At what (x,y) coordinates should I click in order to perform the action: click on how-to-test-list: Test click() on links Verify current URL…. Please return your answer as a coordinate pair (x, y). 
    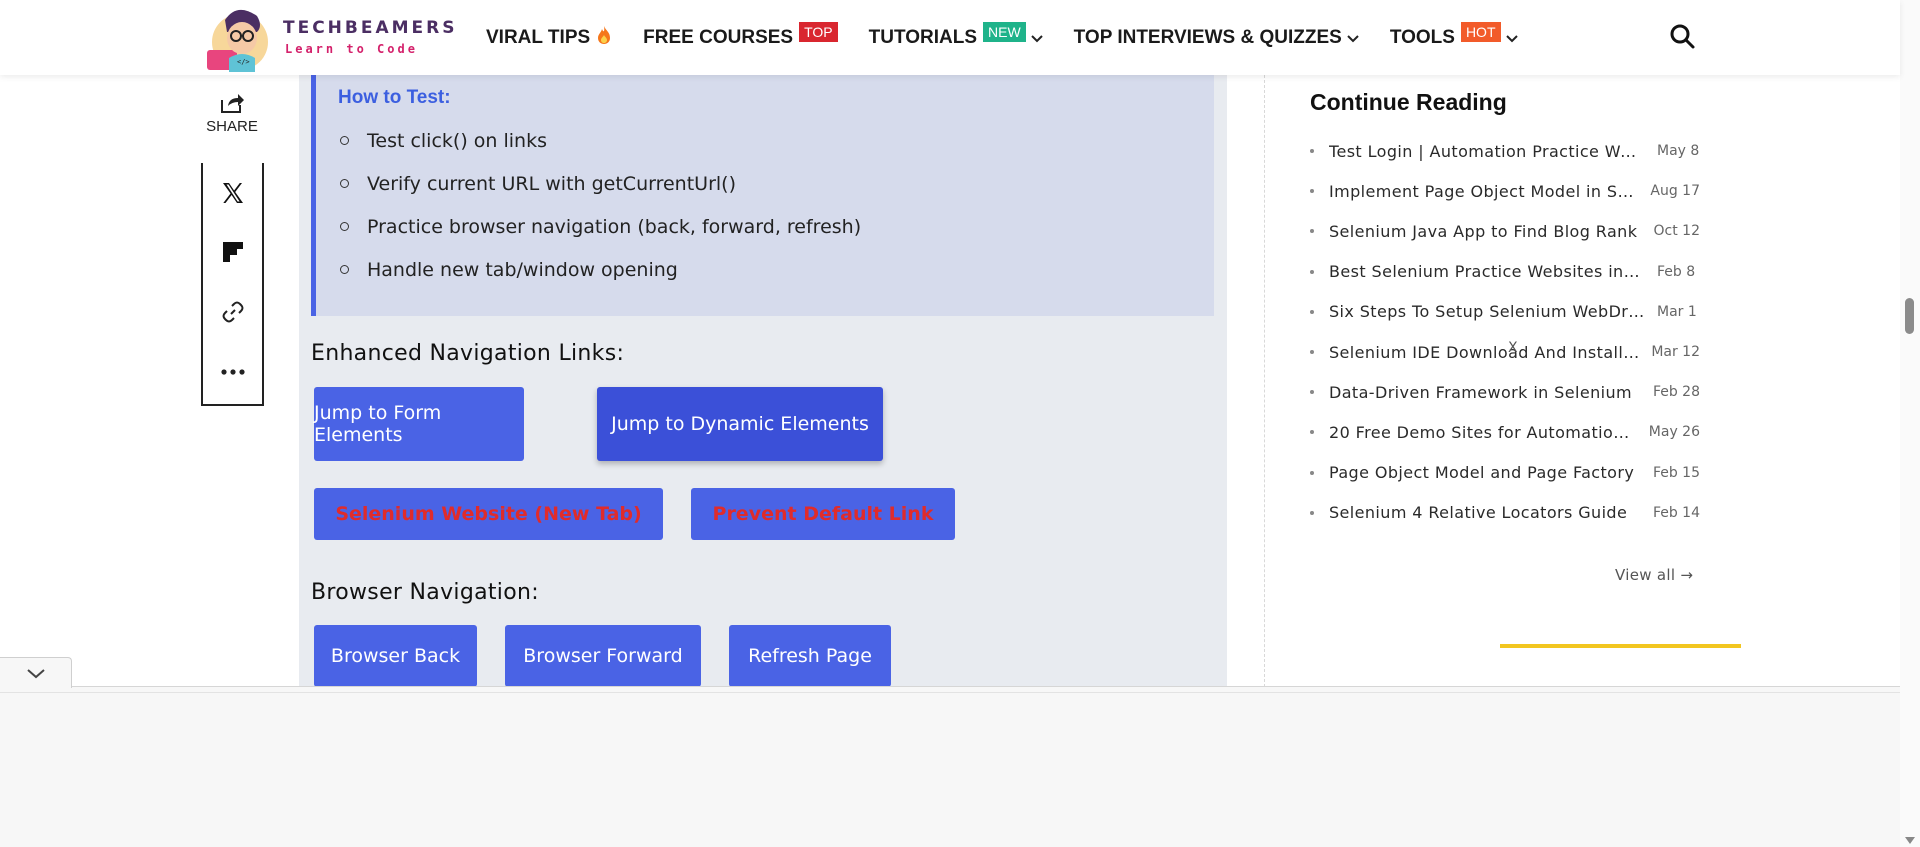
    Looking at the image, I should click on (599, 205).